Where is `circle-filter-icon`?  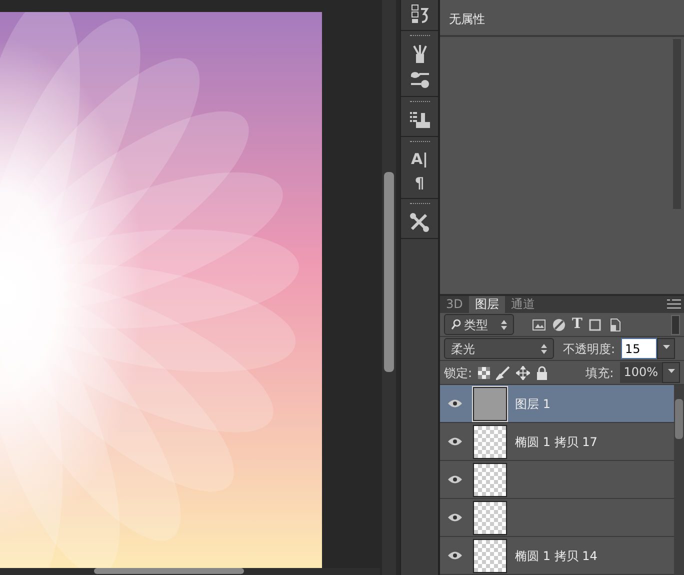 circle-filter-icon is located at coordinates (559, 325).